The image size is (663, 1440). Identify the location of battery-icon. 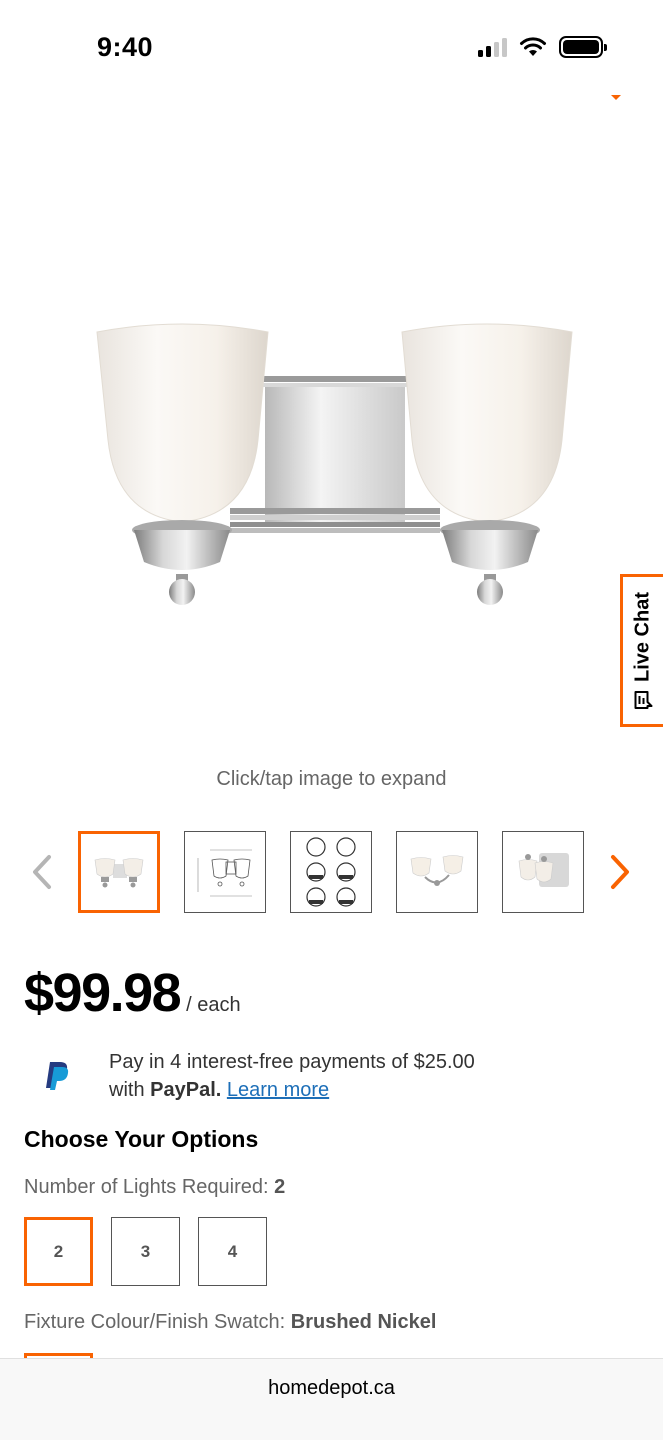
(583, 47).